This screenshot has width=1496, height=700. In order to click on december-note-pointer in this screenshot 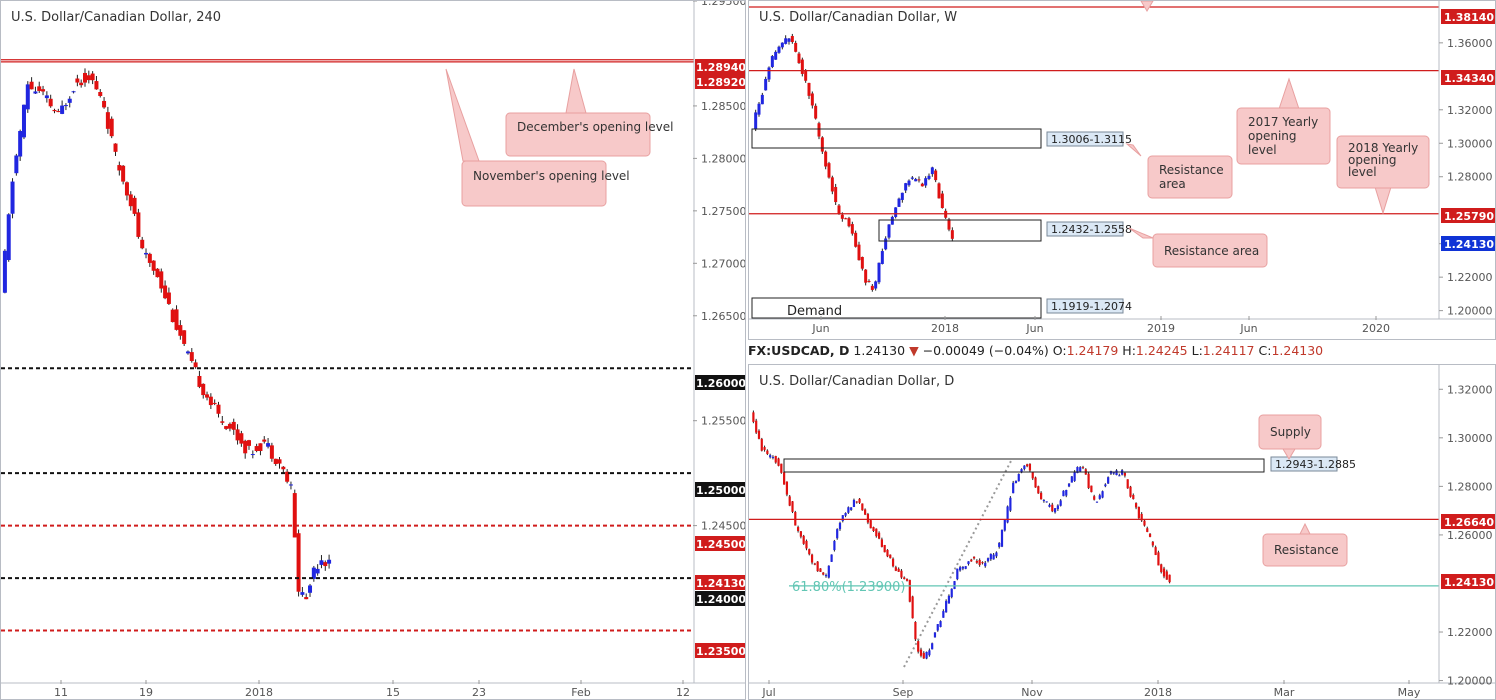, I will do `click(576, 91)`.